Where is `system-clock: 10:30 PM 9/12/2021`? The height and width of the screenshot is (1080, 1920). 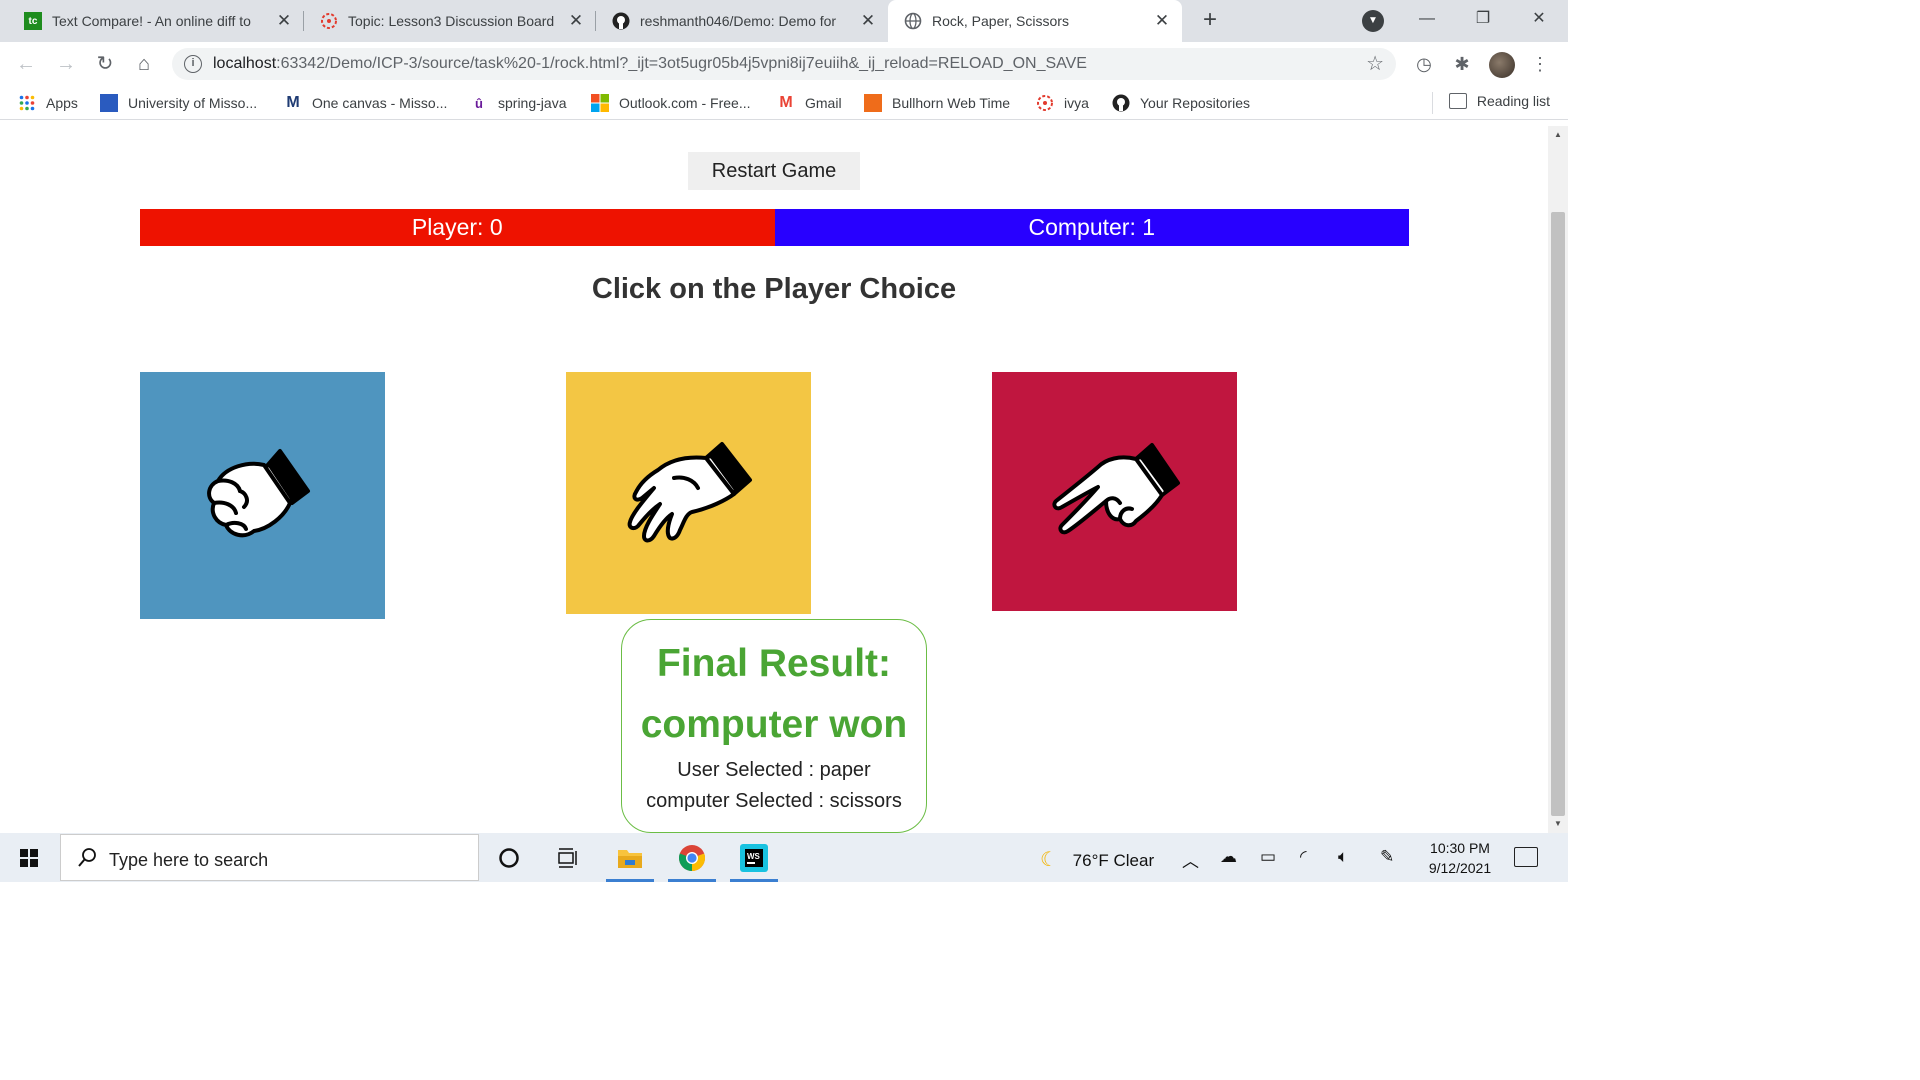 system-clock: 10:30 PM 9/12/2021 is located at coordinates (1460, 858).